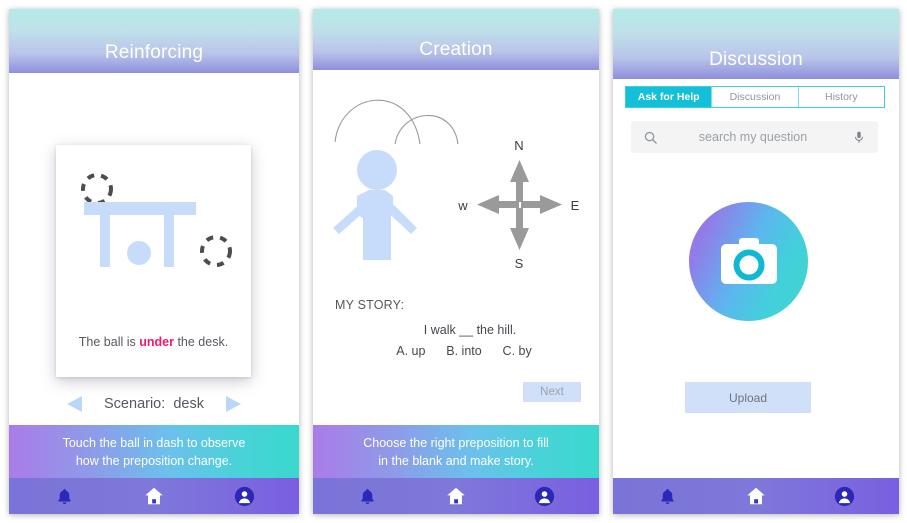  Describe the element at coordinates (140, 208) in the screenshot. I see `desk-top` at that location.